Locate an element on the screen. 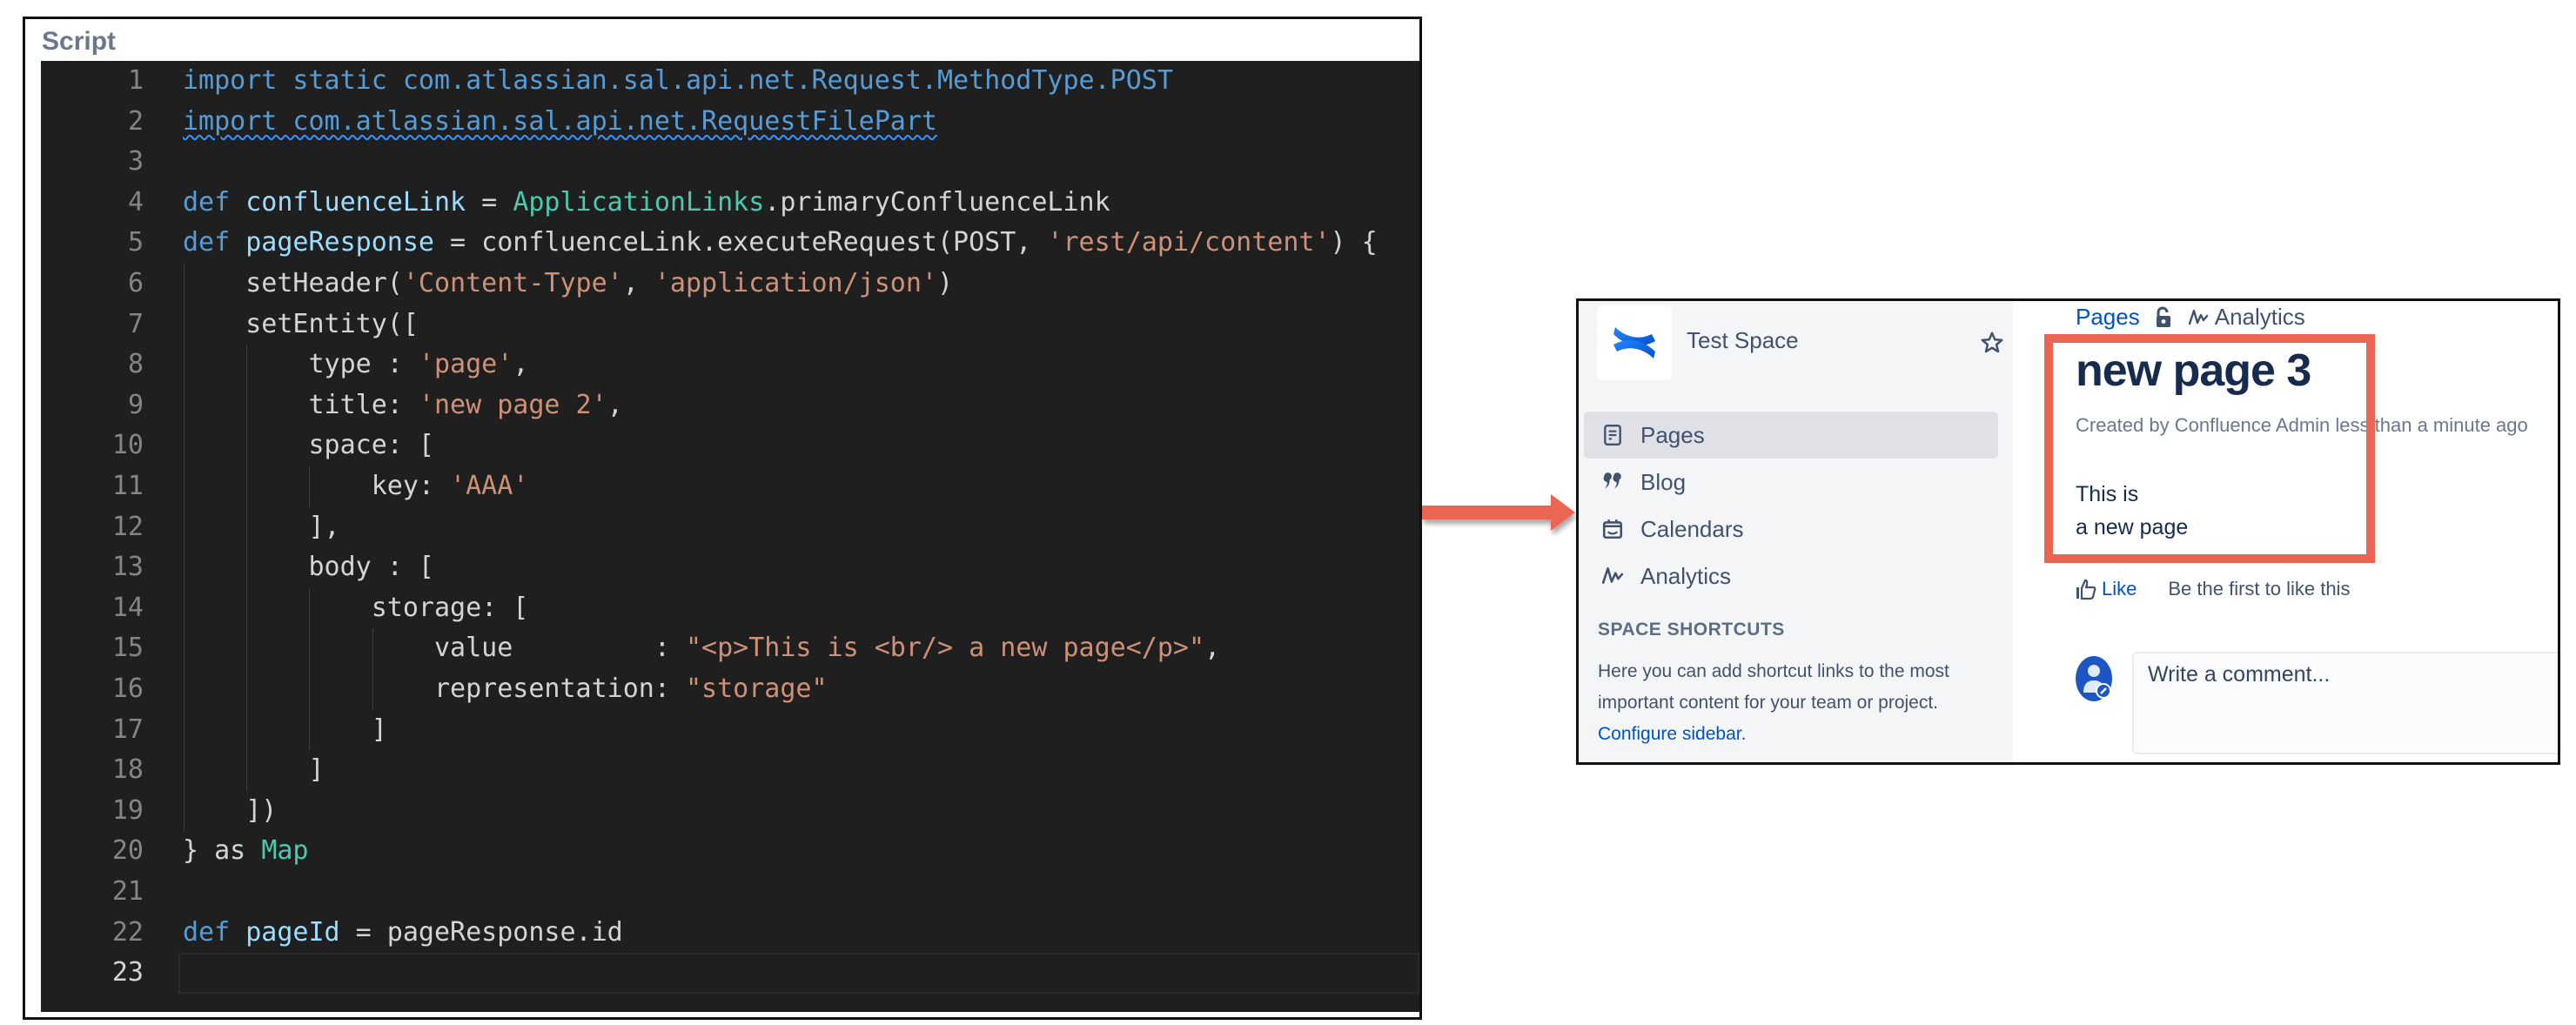 This screenshot has height=1025, width=2576. code-line: 12 ], is located at coordinates (730, 527).